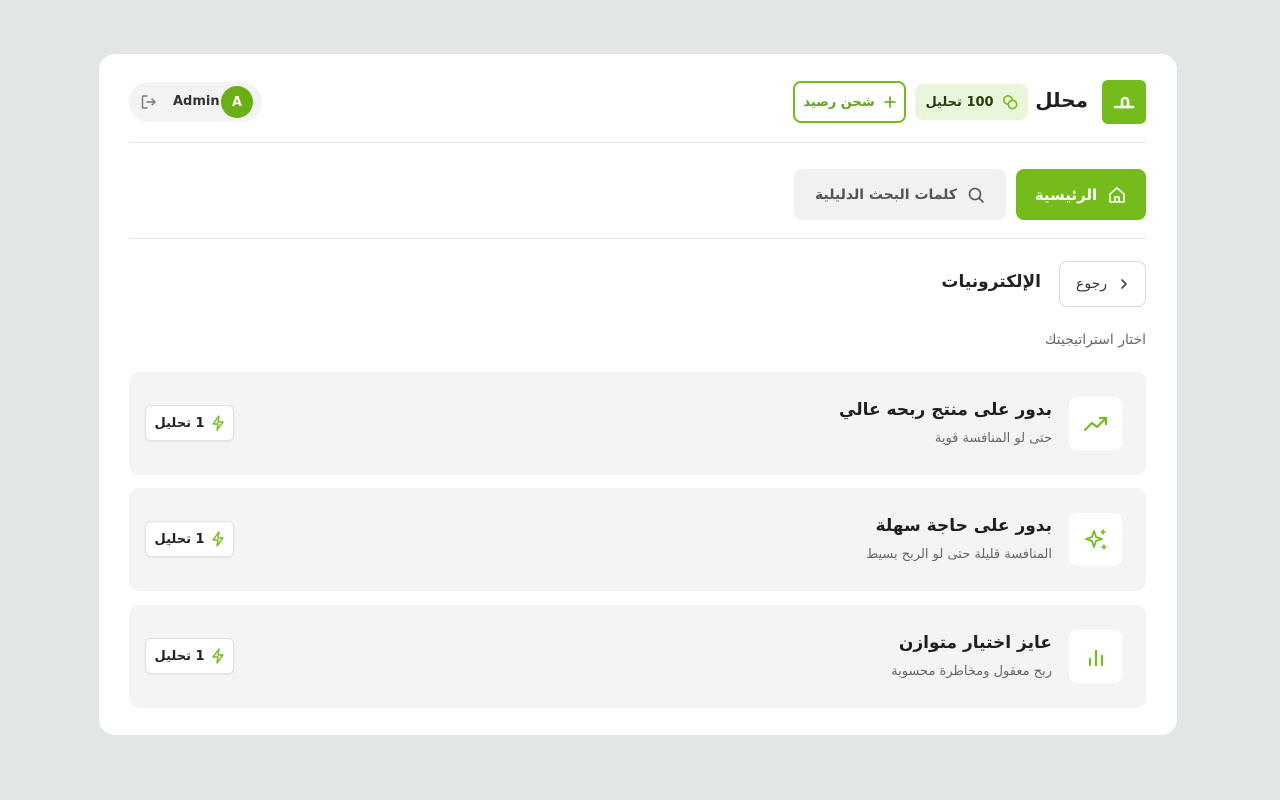  Describe the element at coordinates (889, 102) in the screenshot. I see `plus-icon` at that location.